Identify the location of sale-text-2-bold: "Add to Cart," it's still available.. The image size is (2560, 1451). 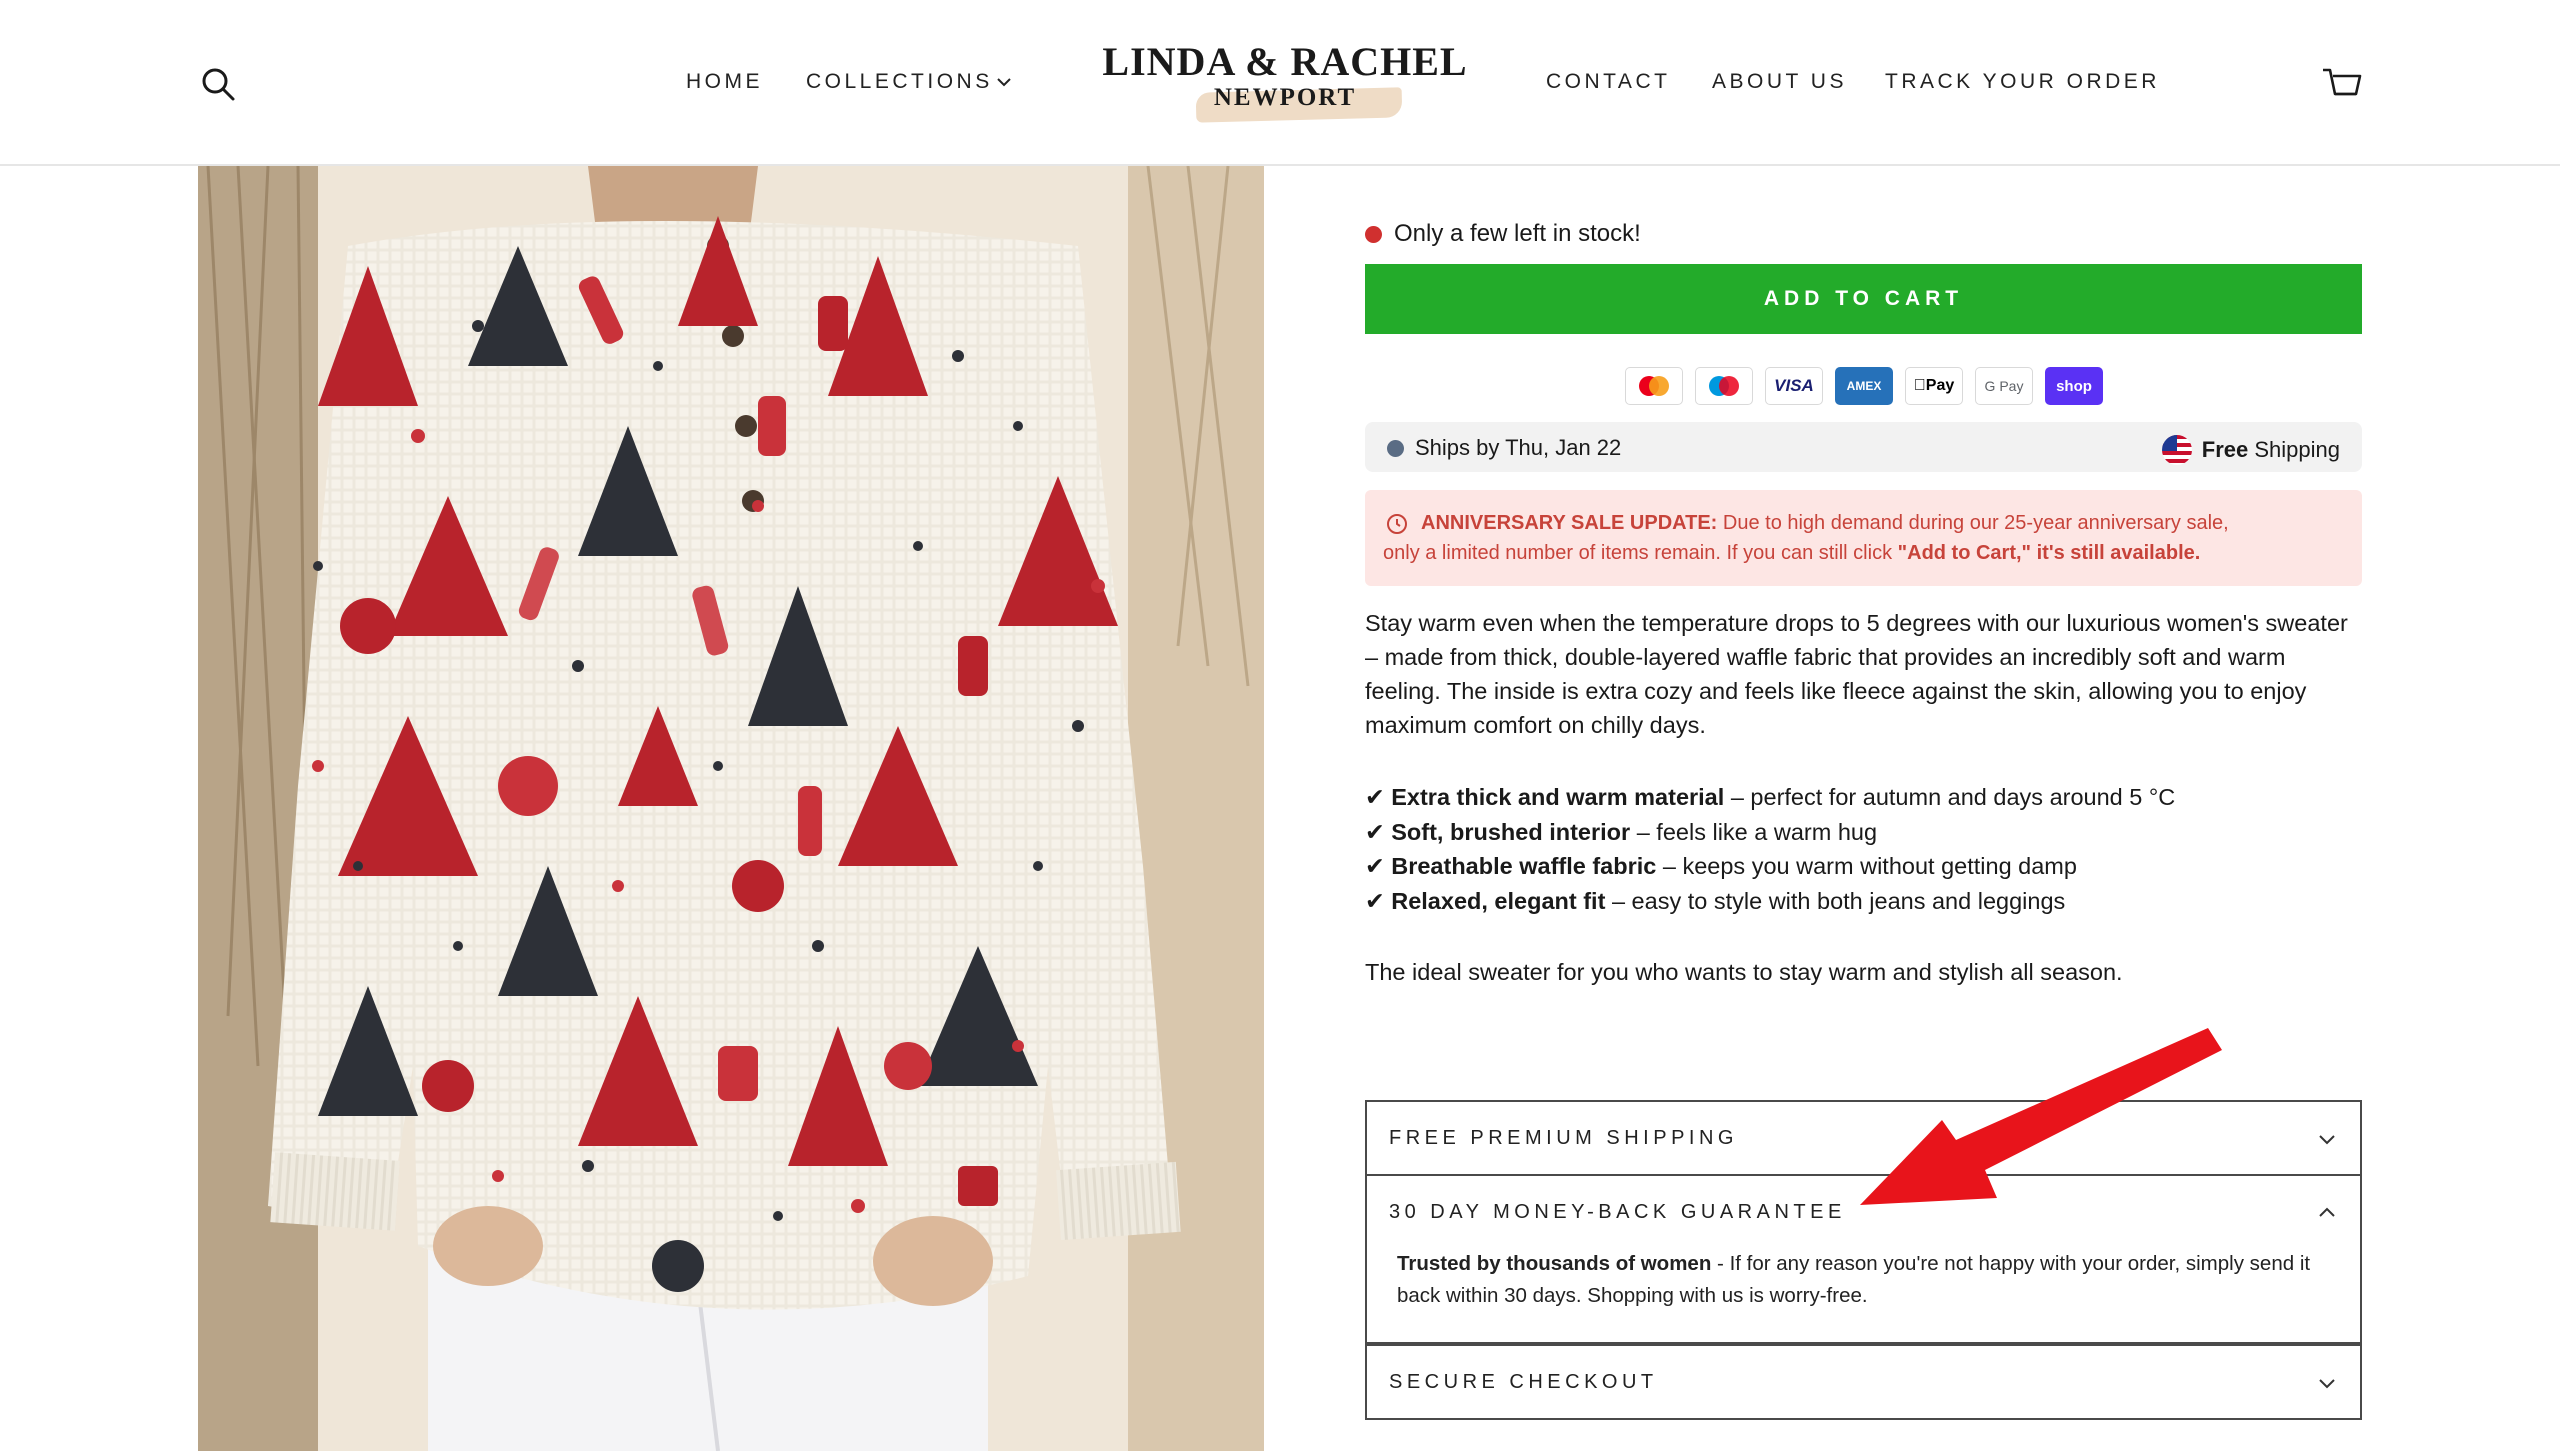
(2049, 553).